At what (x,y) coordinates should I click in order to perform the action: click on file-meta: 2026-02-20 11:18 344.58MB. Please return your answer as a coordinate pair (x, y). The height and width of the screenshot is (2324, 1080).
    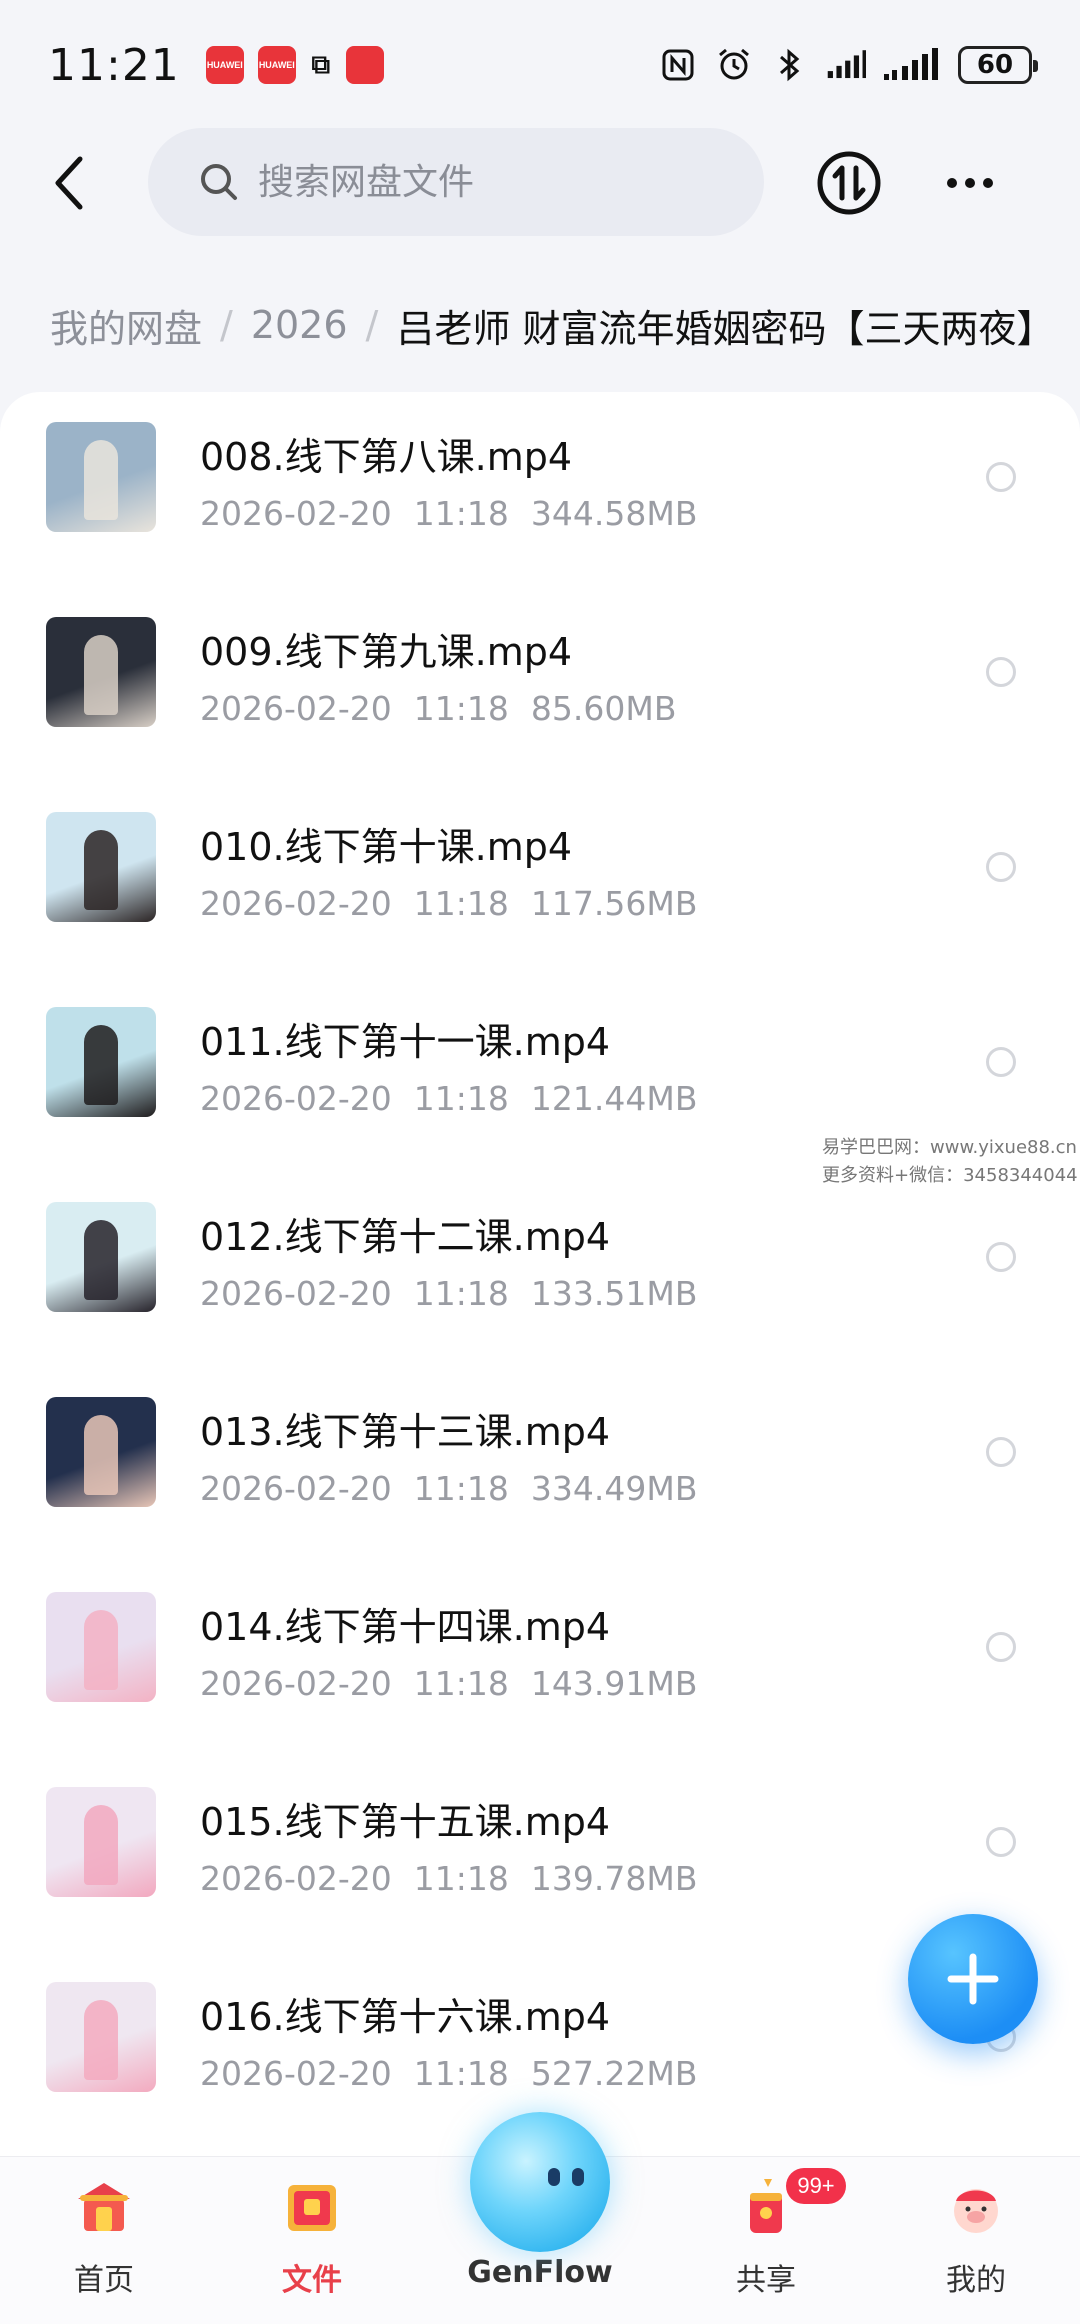
    Looking at the image, I should click on (448, 513).